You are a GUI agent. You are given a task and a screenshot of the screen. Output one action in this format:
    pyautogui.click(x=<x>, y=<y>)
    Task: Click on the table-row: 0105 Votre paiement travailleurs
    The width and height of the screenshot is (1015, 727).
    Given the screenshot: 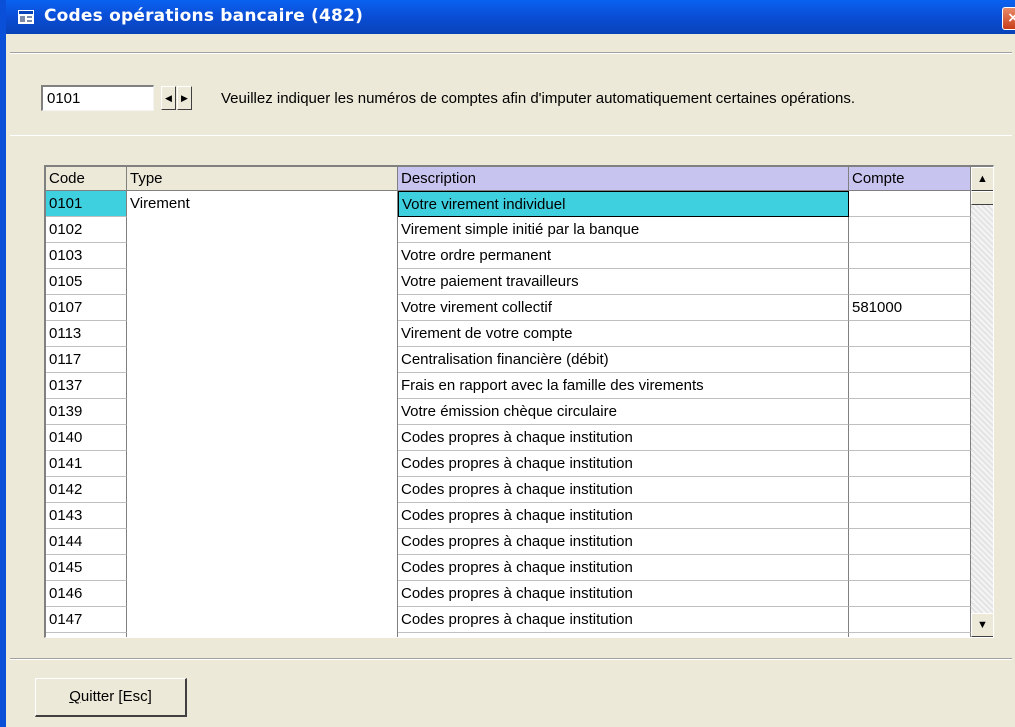 What is the action you would take?
    pyautogui.click(x=508, y=282)
    